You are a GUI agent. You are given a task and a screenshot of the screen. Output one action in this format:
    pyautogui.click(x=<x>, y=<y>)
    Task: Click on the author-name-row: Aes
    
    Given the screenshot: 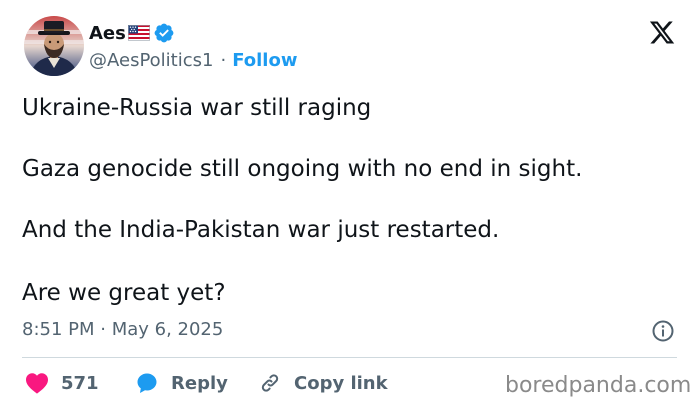 What is the action you would take?
    pyautogui.click(x=132, y=33)
    